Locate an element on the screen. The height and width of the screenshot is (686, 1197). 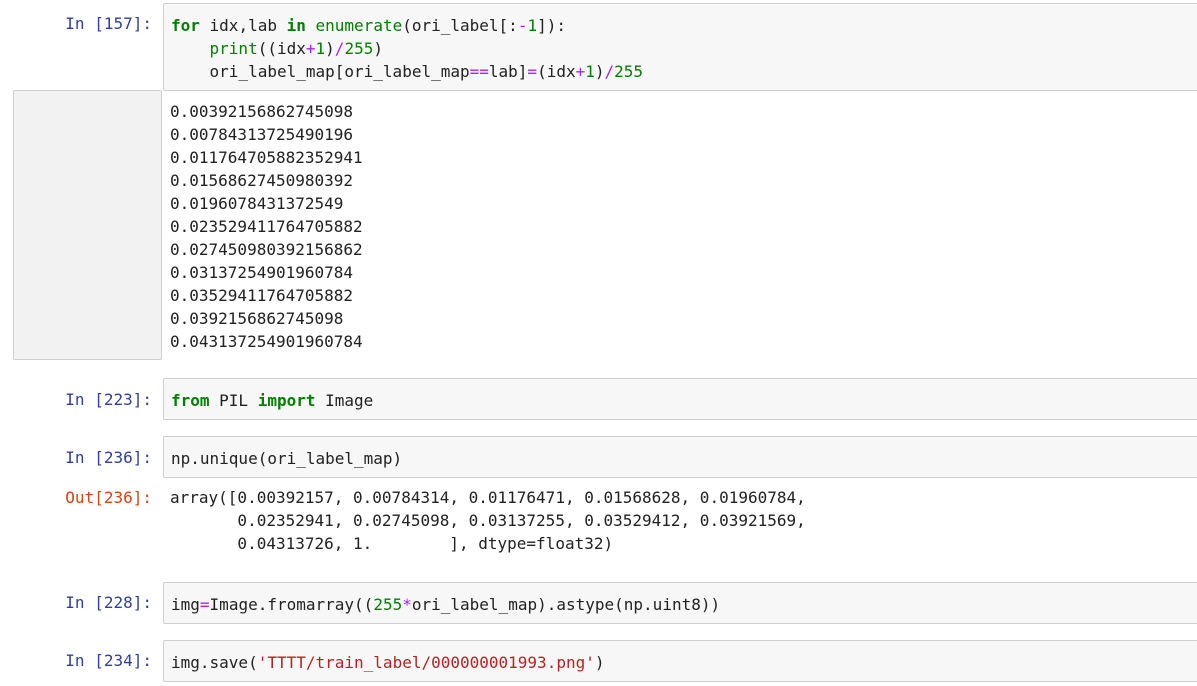
output-line: 0.04313726, 1. ], dtype=float32) is located at coordinates (392, 543).